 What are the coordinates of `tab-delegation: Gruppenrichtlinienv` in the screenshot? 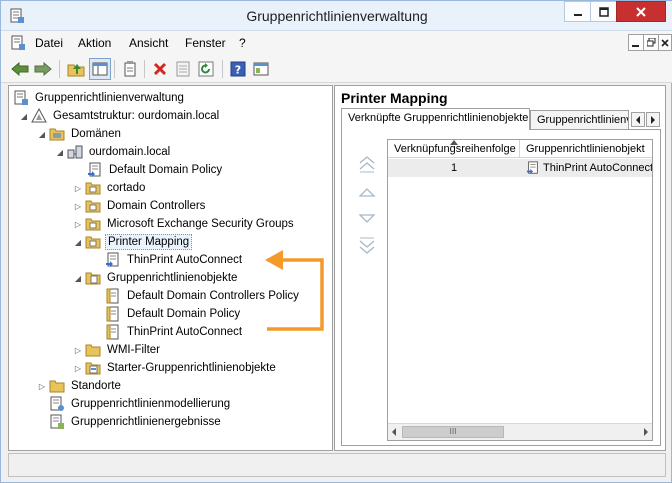 It's located at (579, 120).